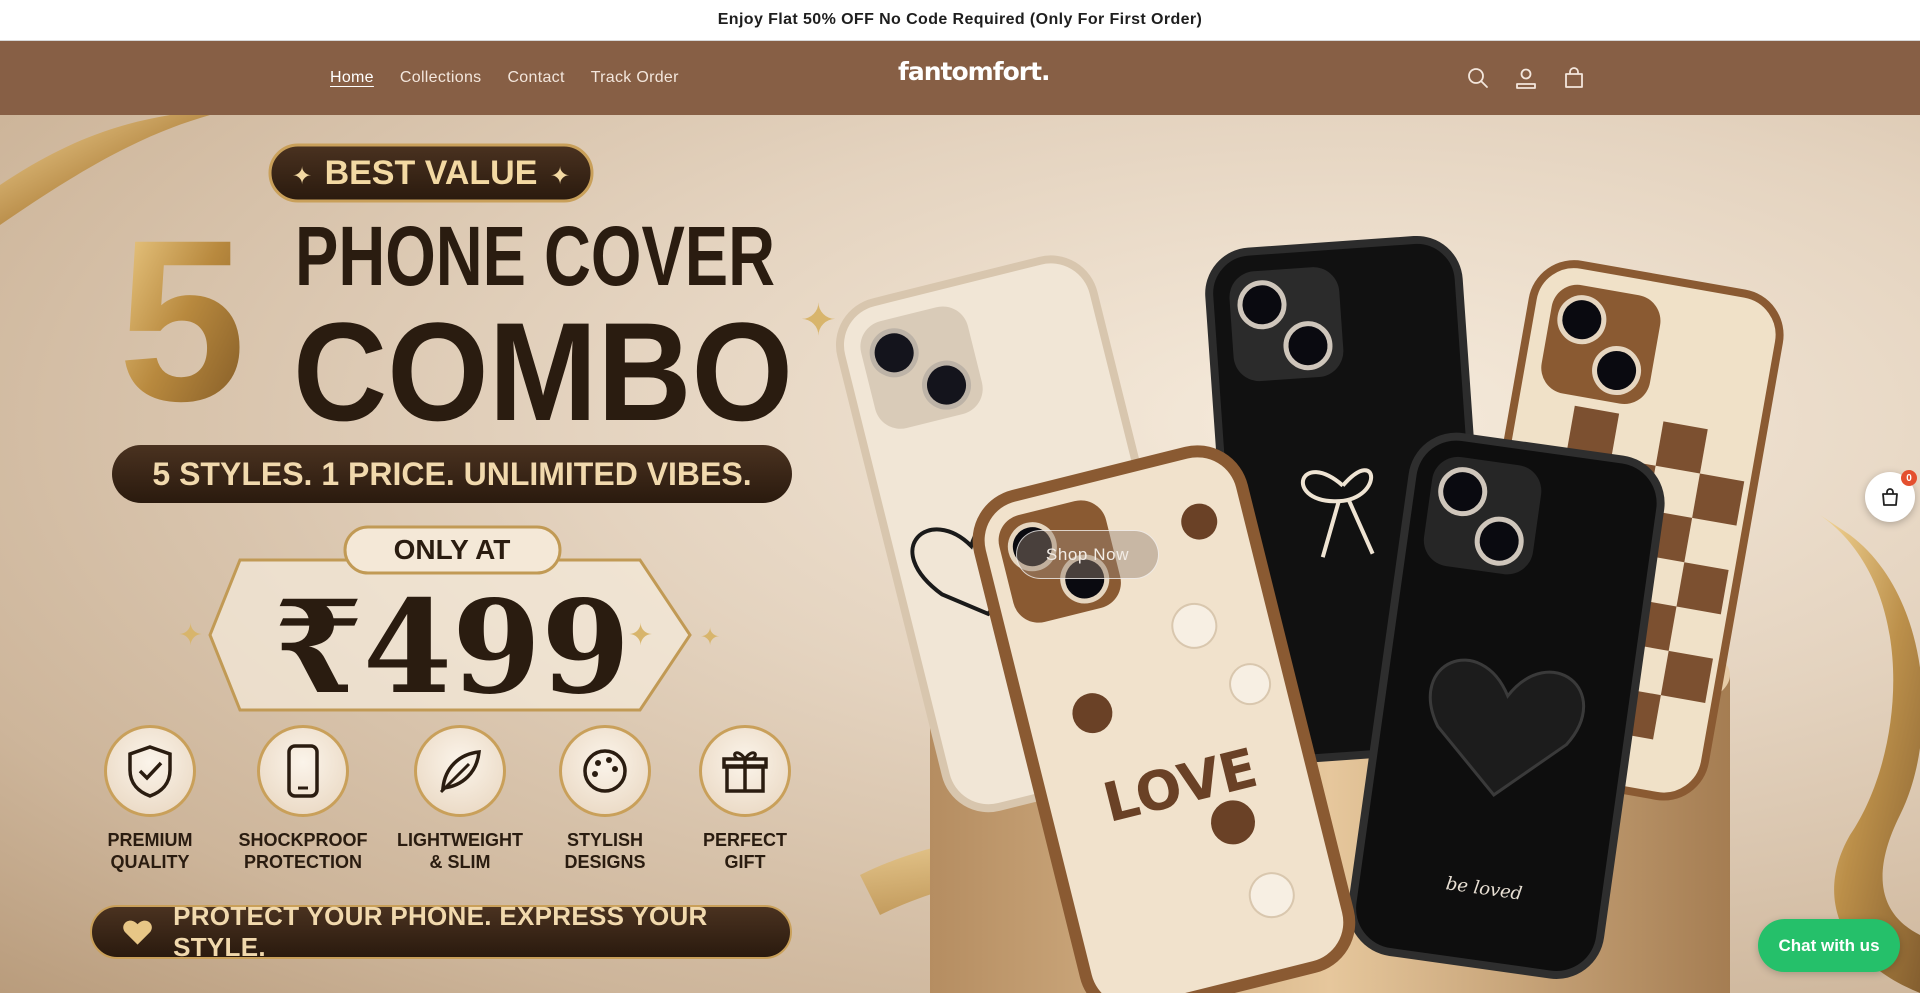 The image size is (1920, 993). I want to click on feature-label-line2: QUALITY, so click(150, 862).